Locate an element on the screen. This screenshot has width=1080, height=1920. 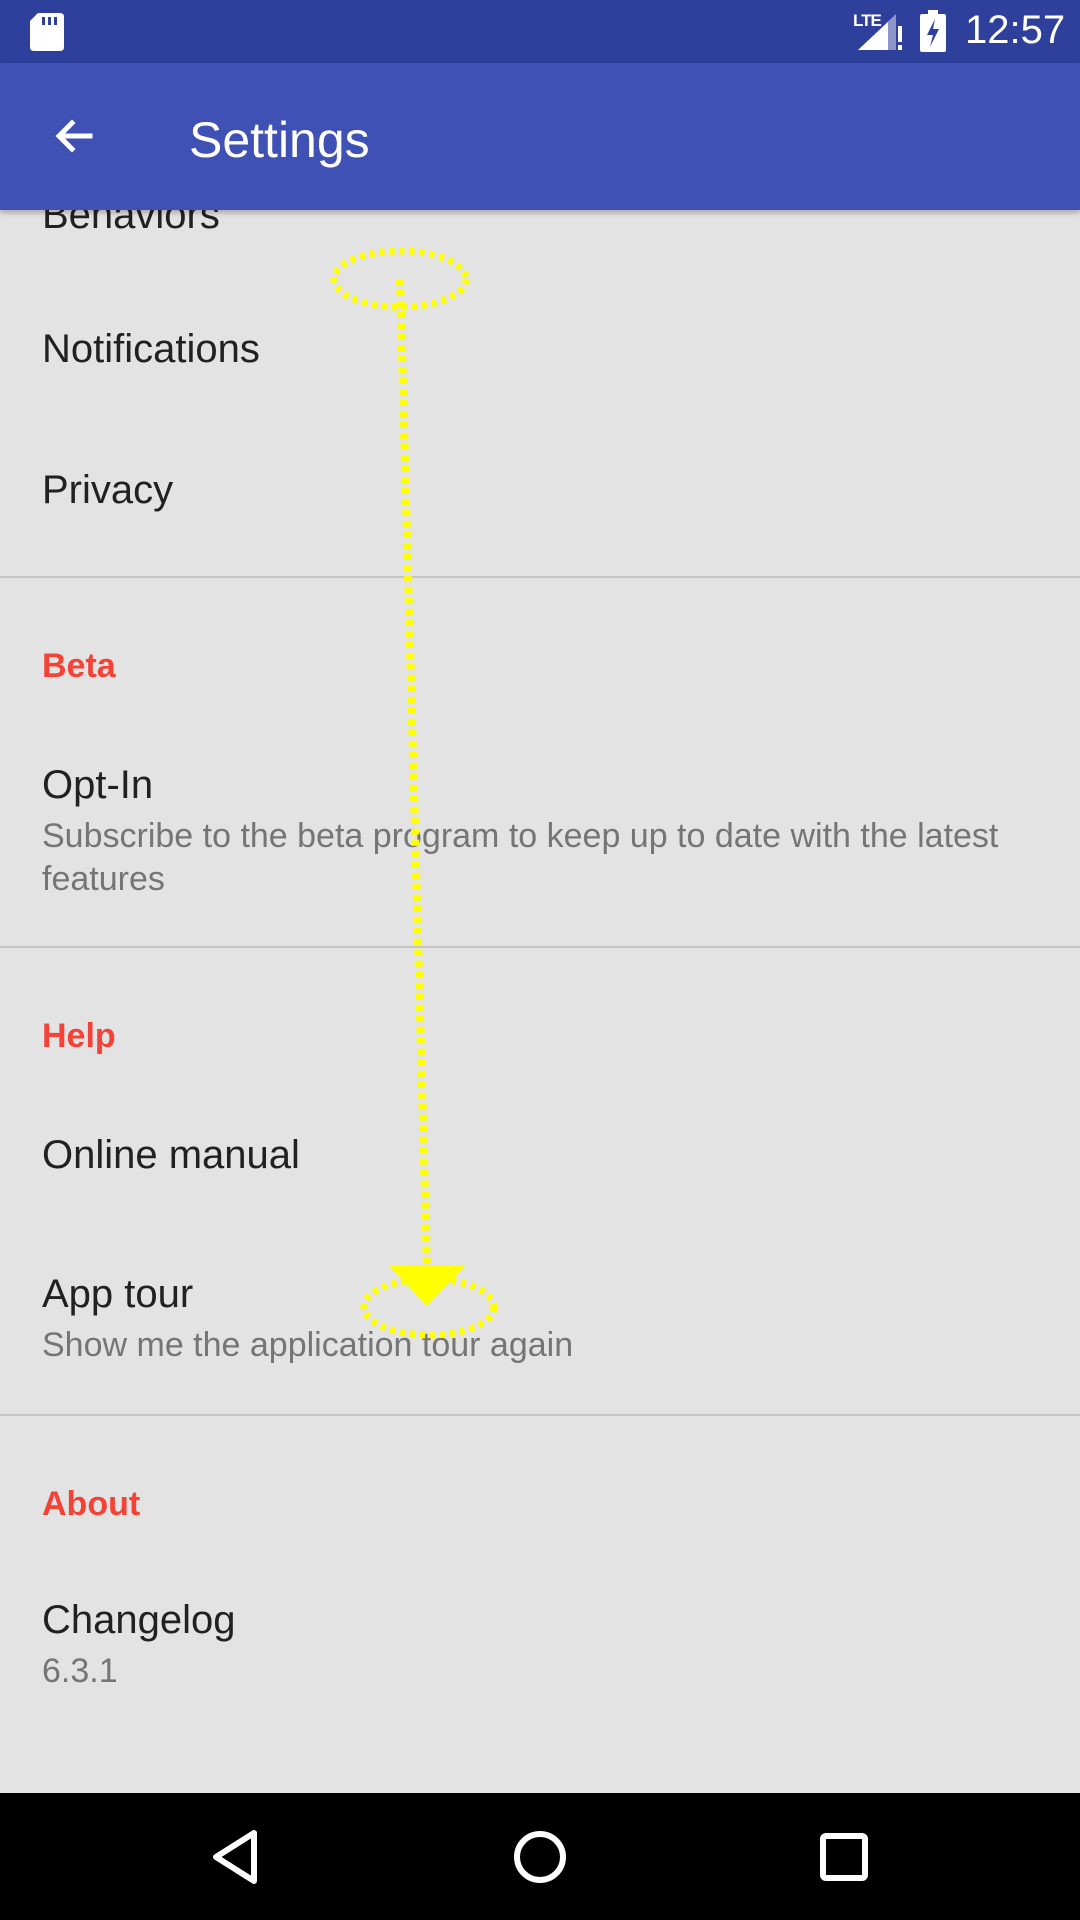
section-header-beta: Beta is located at coordinates (79, 666).